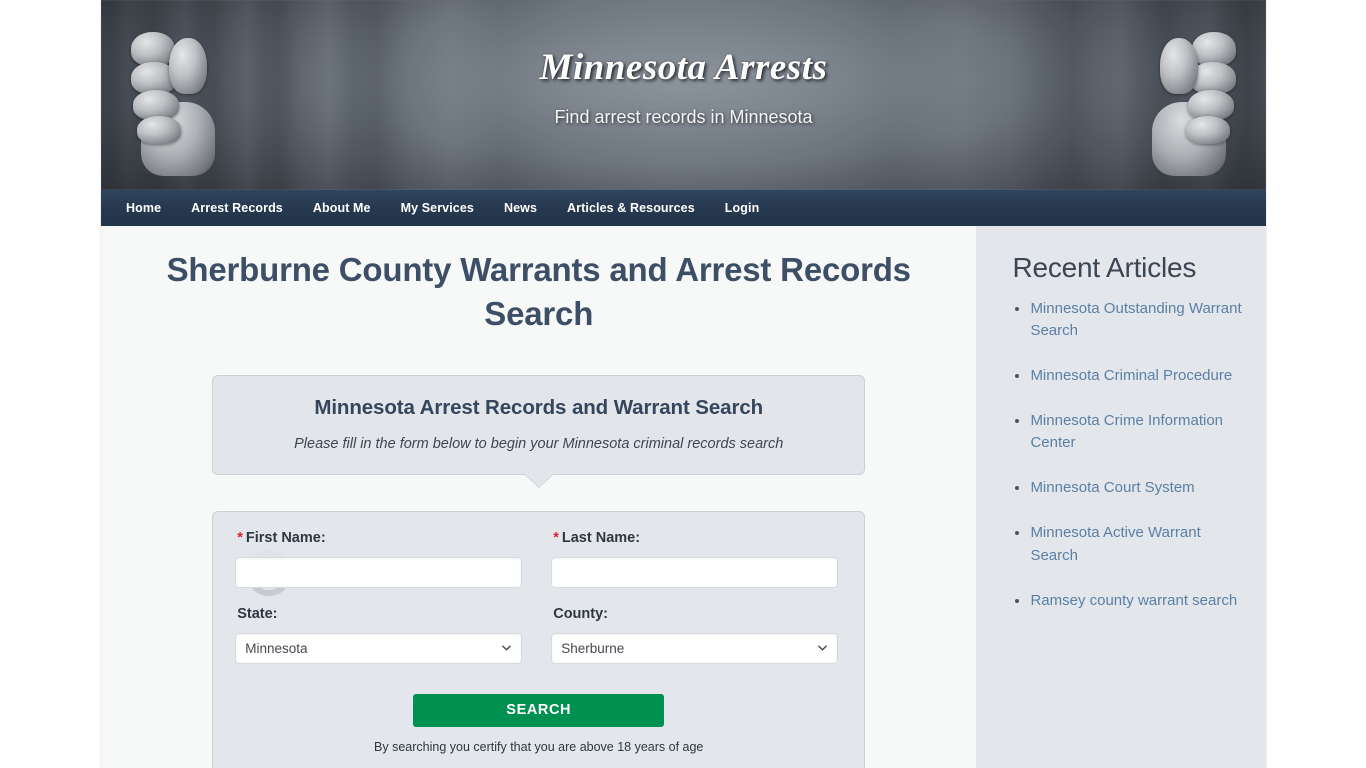  Describe the element at coordinates (580, 613) in the screenshot. I see `county-label: County:` at that location.